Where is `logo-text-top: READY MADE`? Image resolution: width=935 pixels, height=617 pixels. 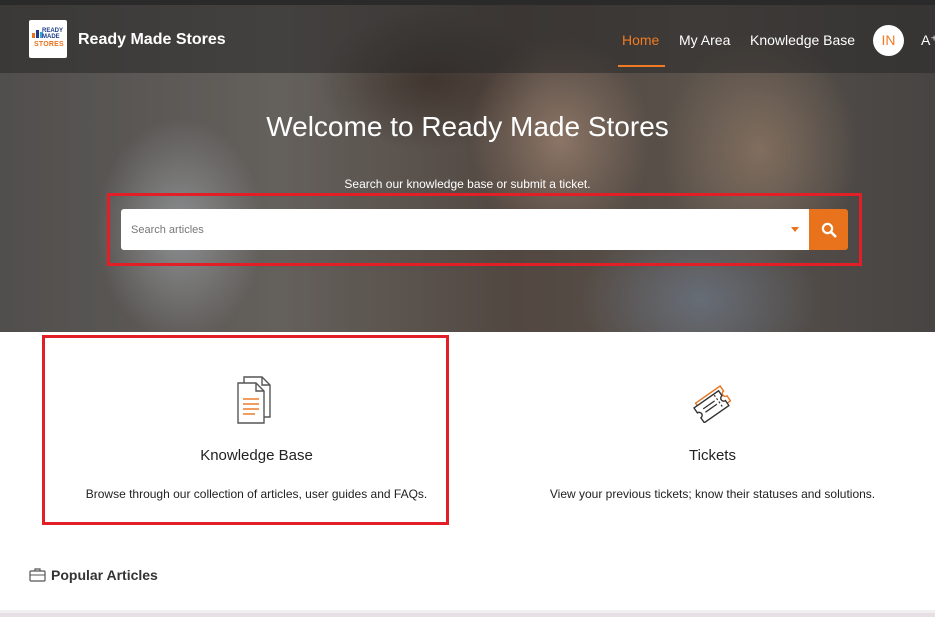 logo-text-top: READY MADE is located at coordinates (52, 34).